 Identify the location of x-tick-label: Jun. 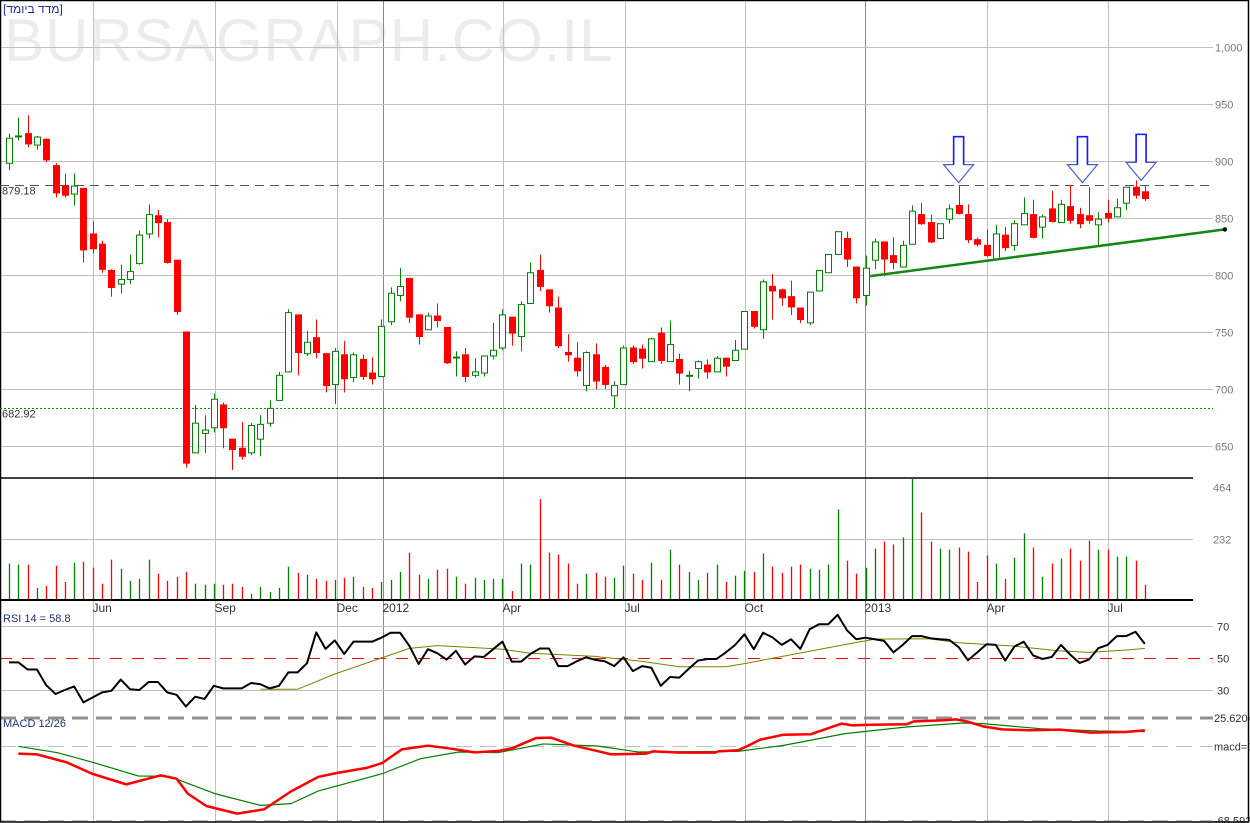
(102, 608).